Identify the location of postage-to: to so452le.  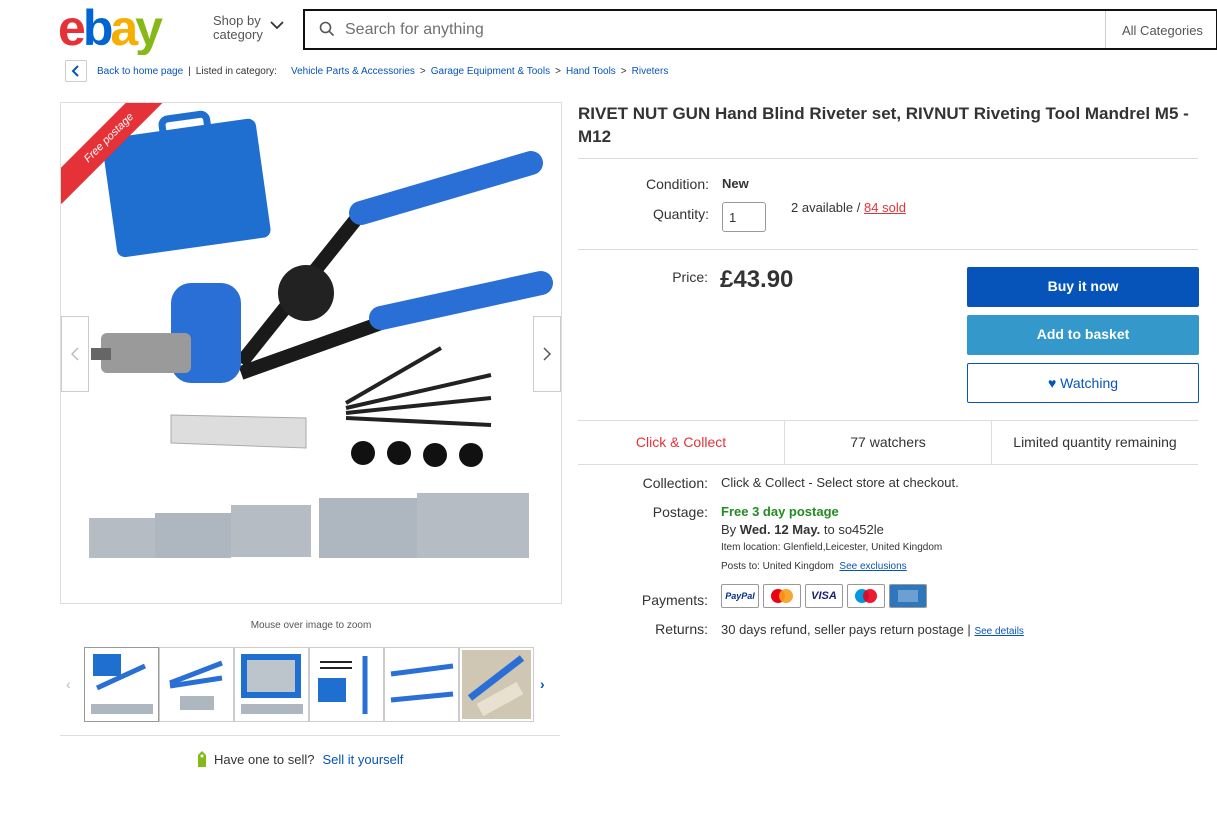
(853, 529).